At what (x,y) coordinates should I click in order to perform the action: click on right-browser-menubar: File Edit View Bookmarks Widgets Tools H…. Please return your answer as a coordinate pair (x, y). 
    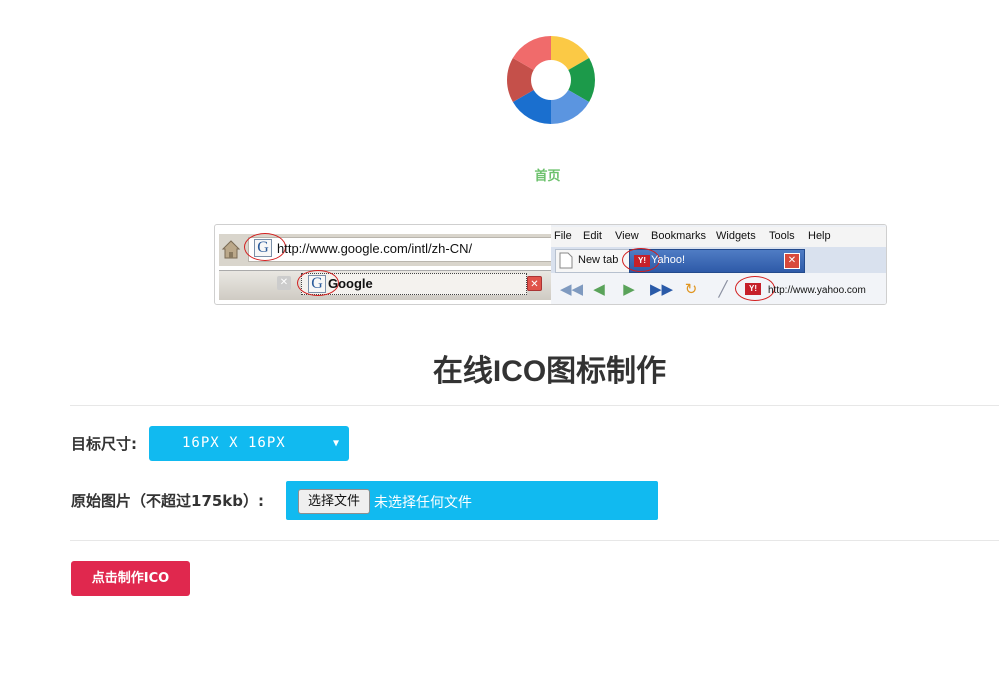
    Looking at the image, I should click on (718, 237).